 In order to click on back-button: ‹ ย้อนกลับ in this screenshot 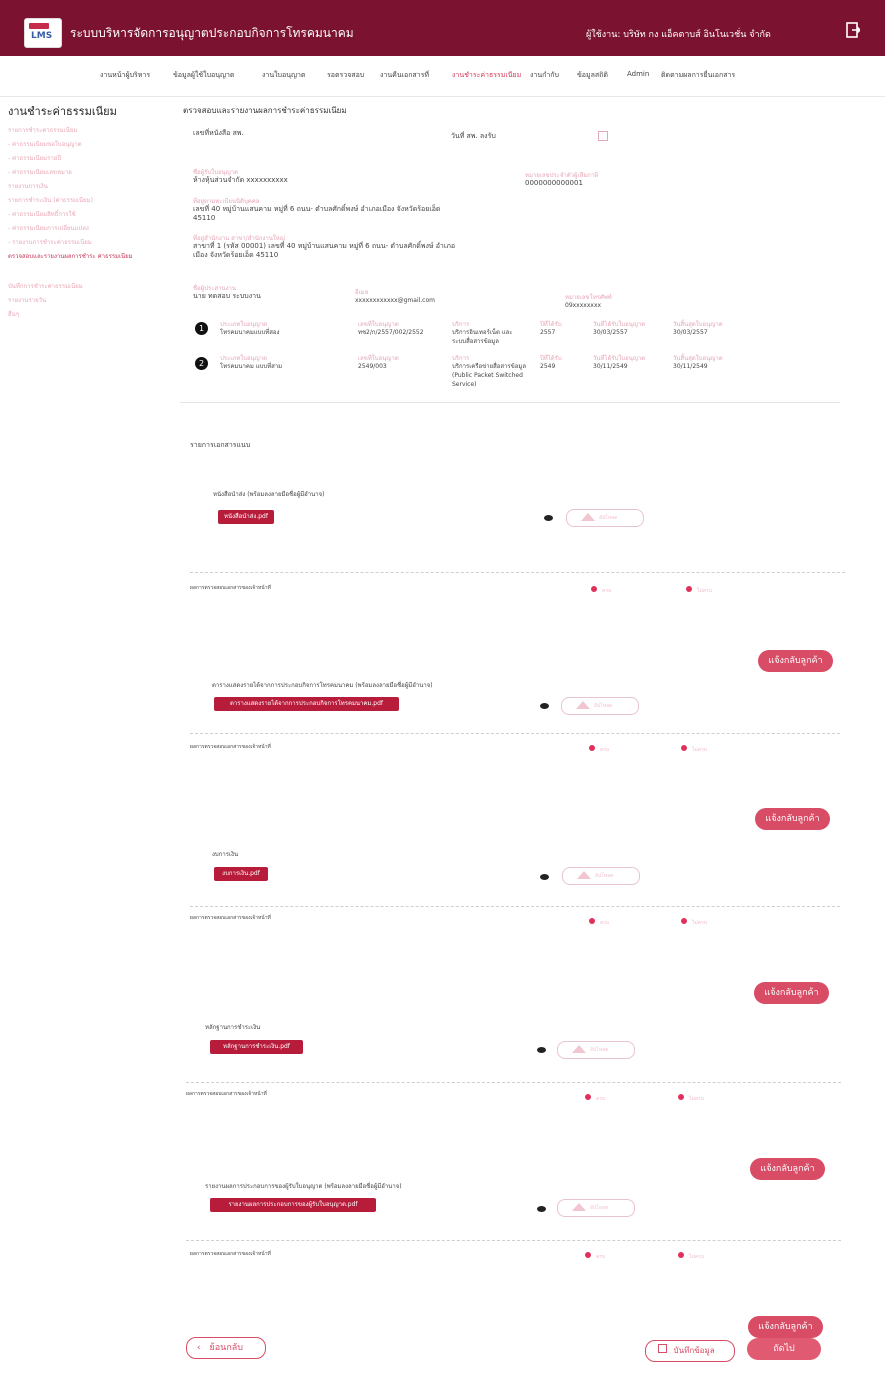, I will do `click(226, 1348)`.